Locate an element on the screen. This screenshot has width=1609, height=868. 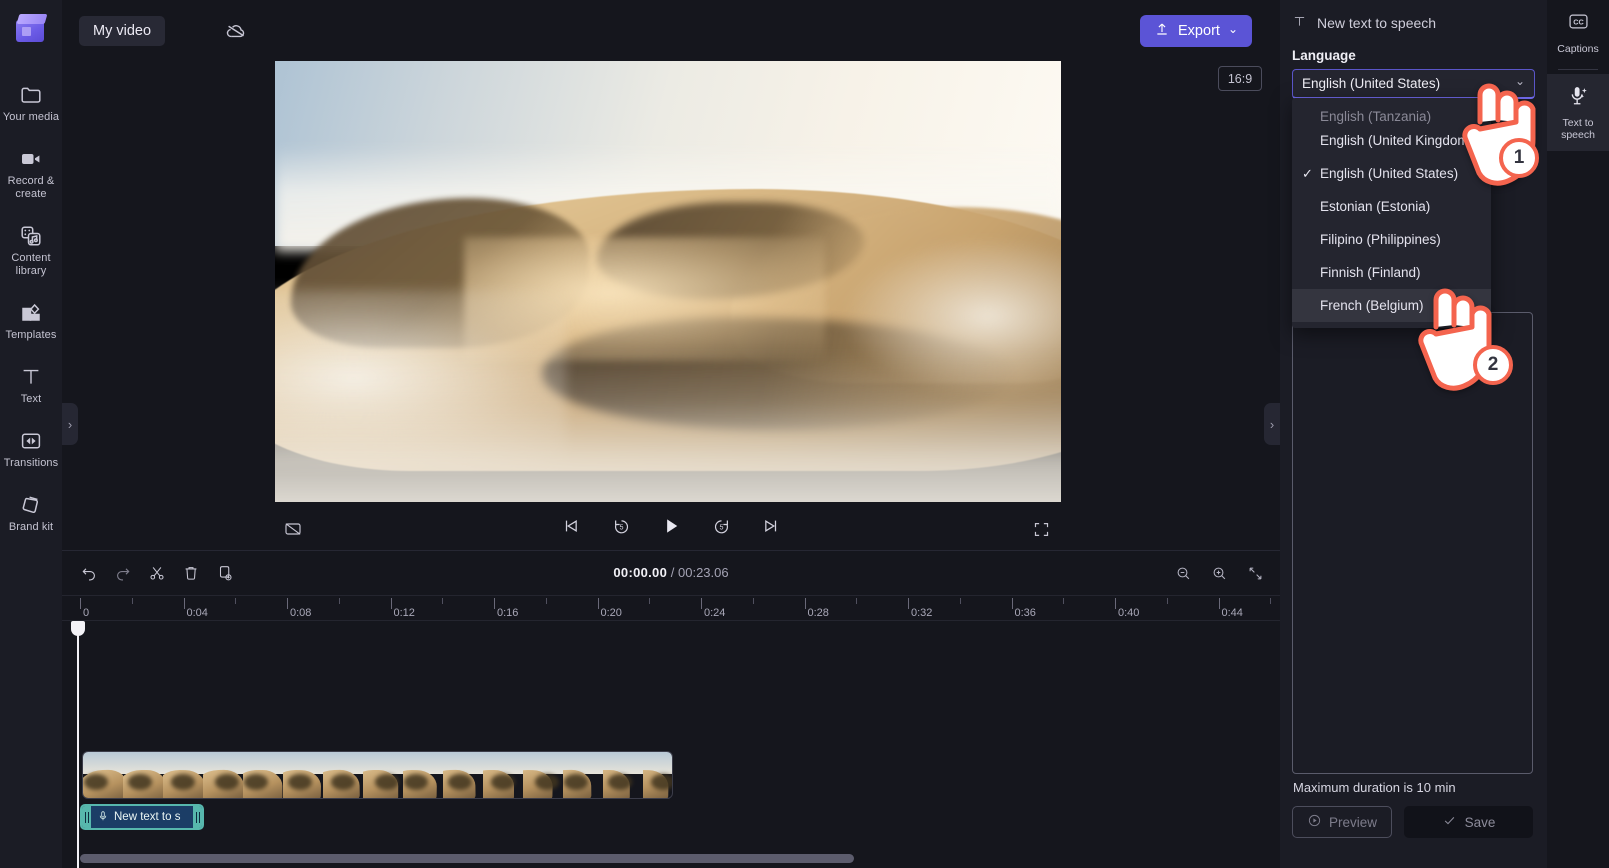
chevron-down-icon: ⌄ is located at coordinates (1519, 81).